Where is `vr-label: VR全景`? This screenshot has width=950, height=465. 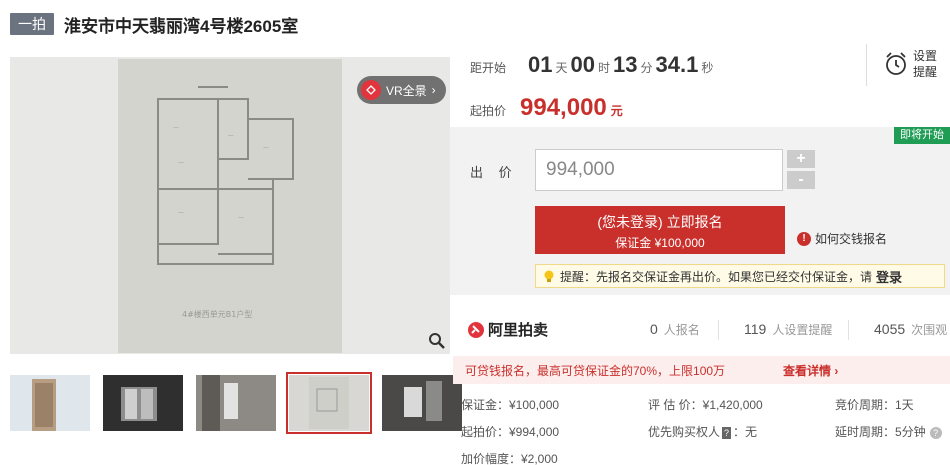 vr-label: VR全景 is located at coordinates (406, 90).